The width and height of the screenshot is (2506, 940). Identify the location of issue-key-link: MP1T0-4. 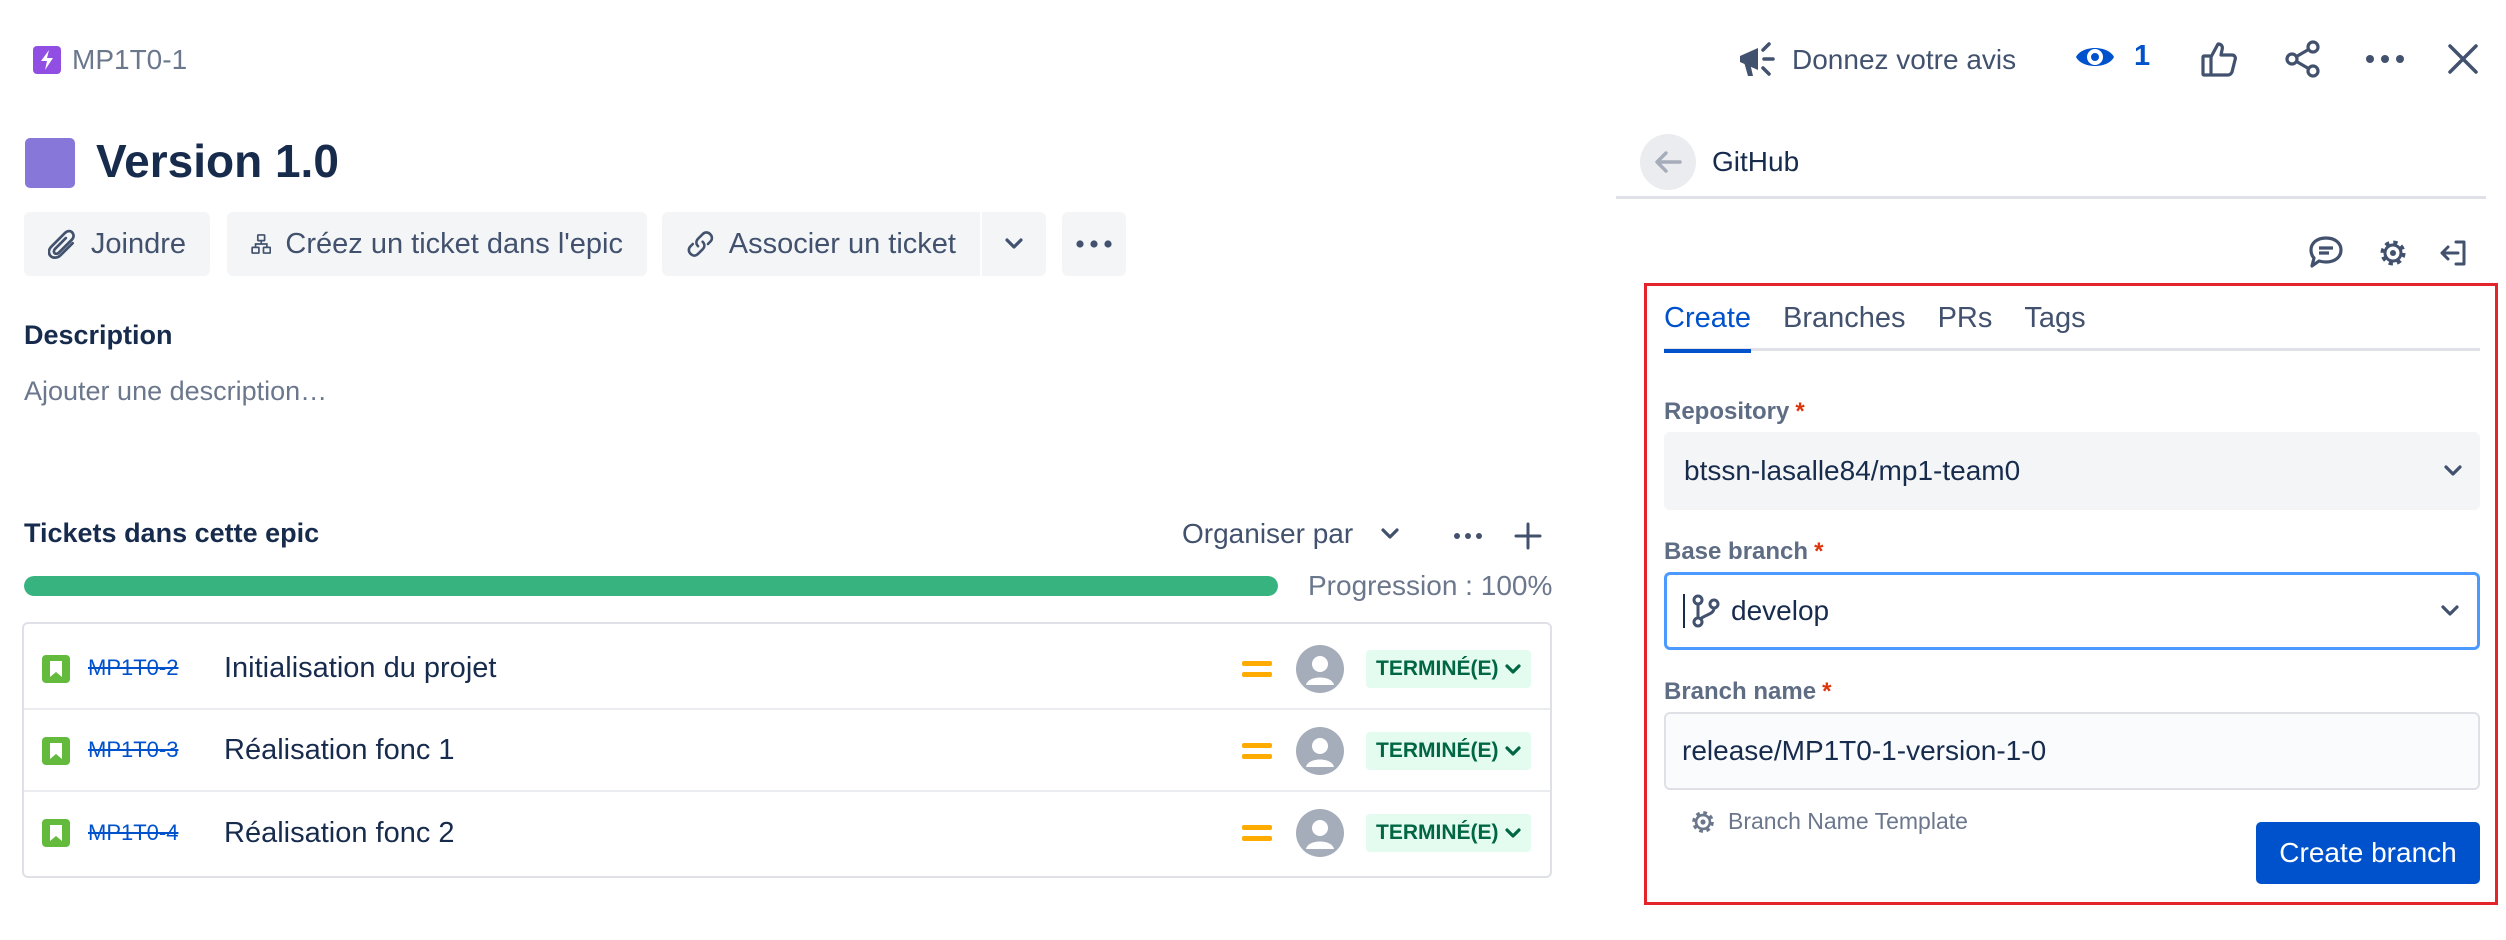
(133, 833).